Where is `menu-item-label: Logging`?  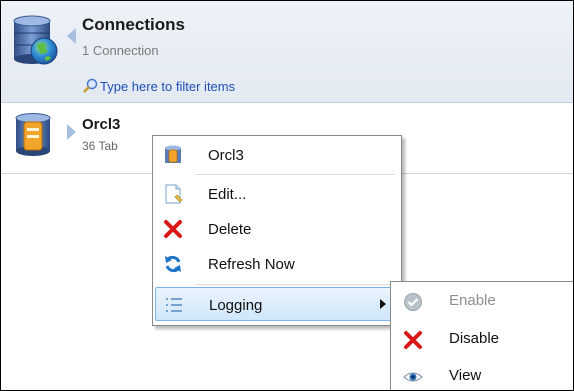 menu-item-label: Logging is located at coordinates (236, 305).